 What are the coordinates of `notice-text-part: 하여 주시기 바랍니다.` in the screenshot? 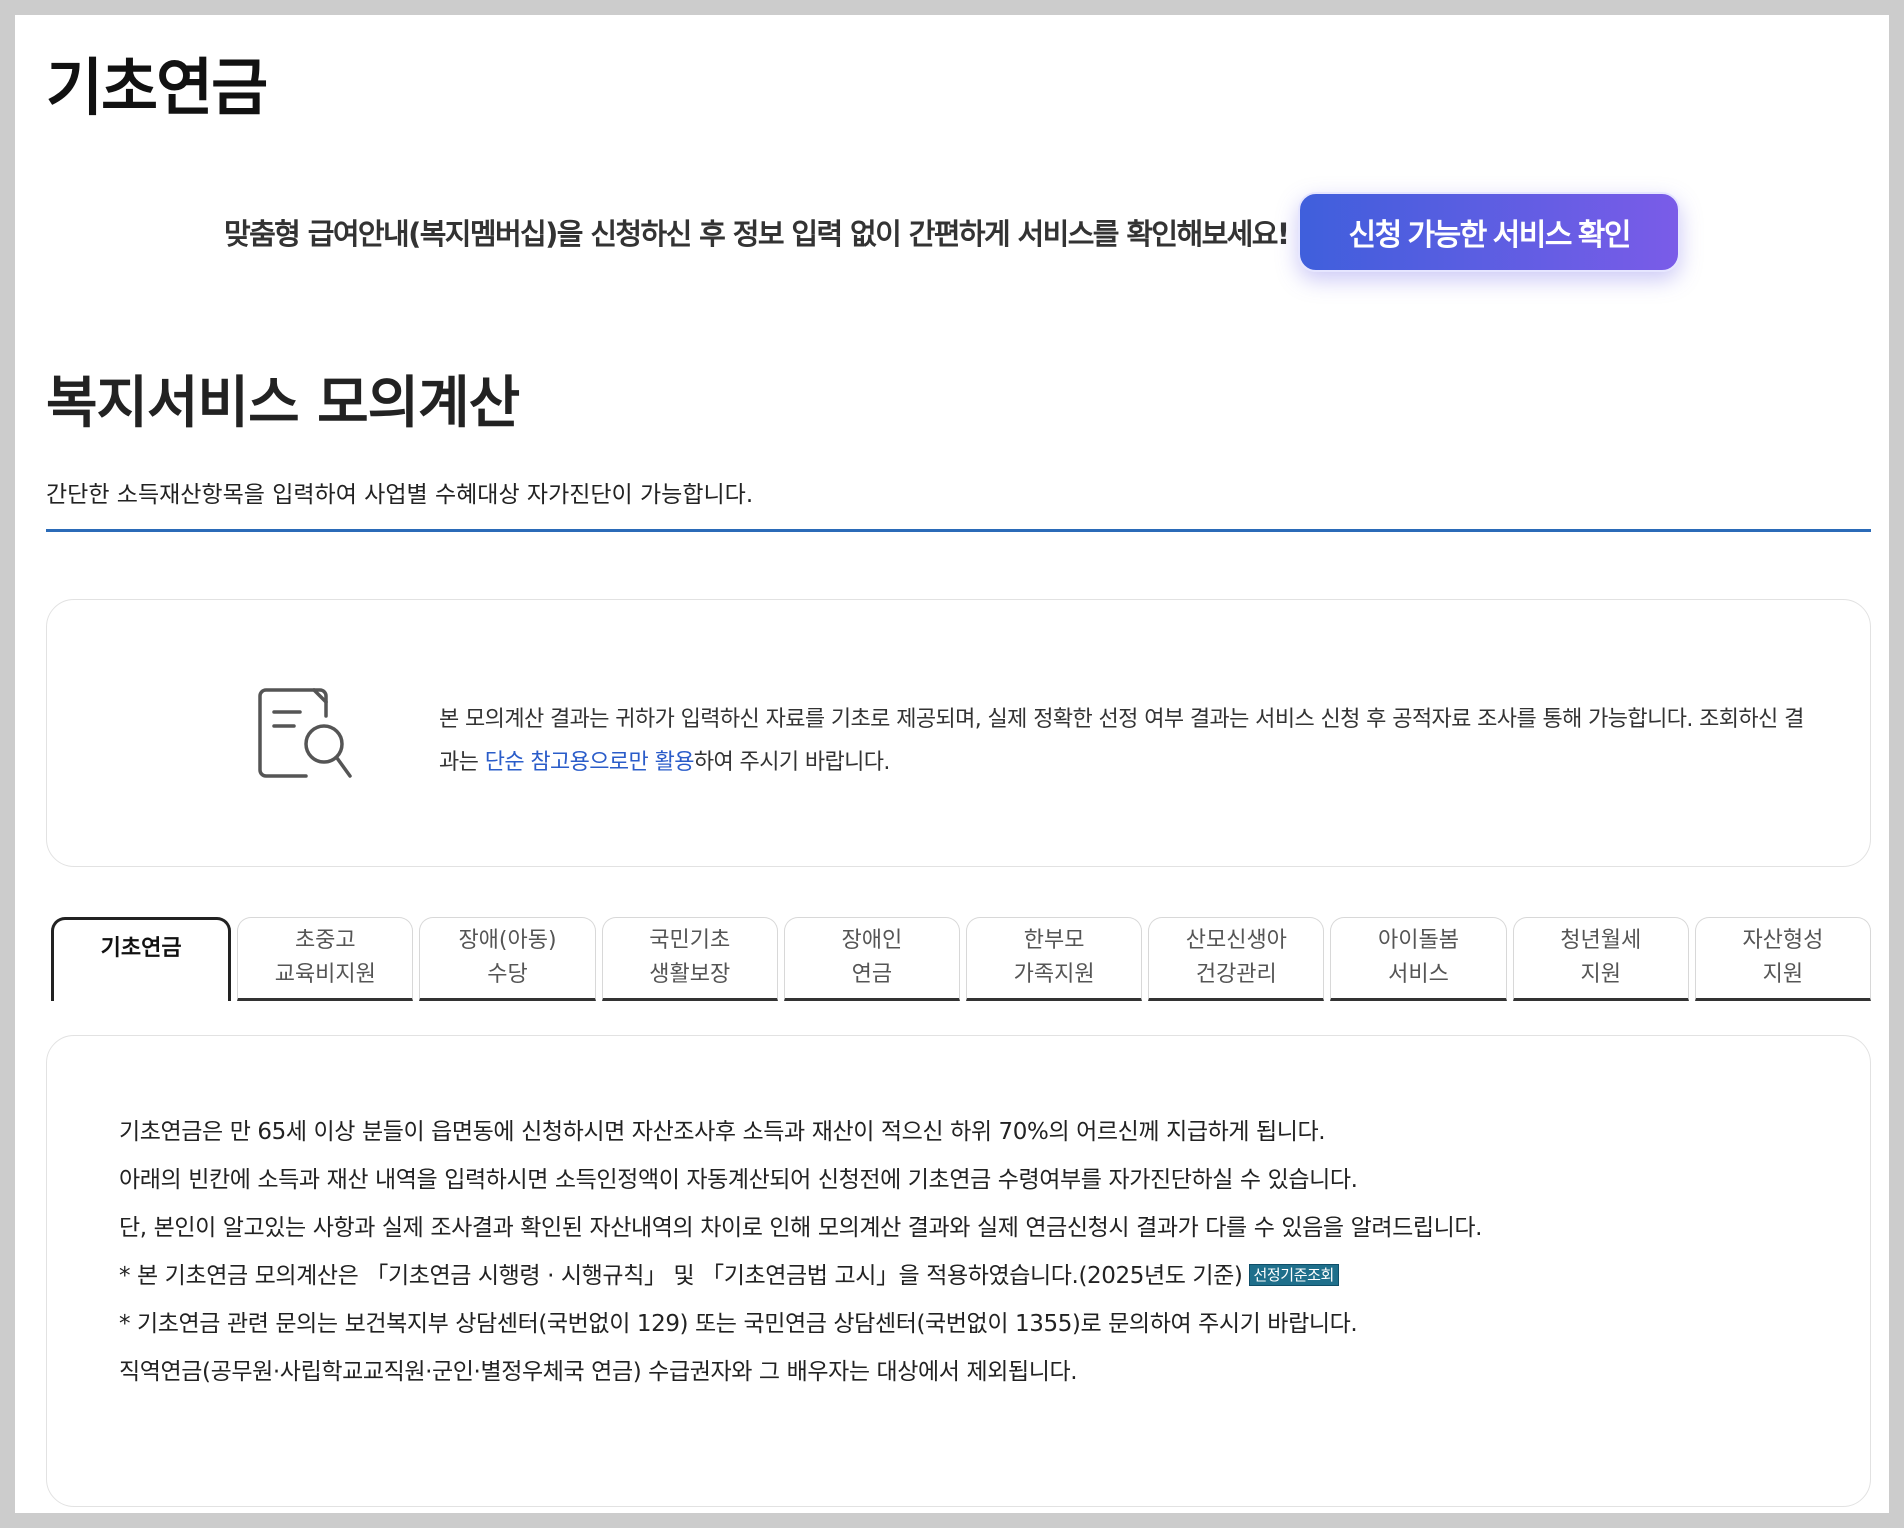 It's located at (792, 762).